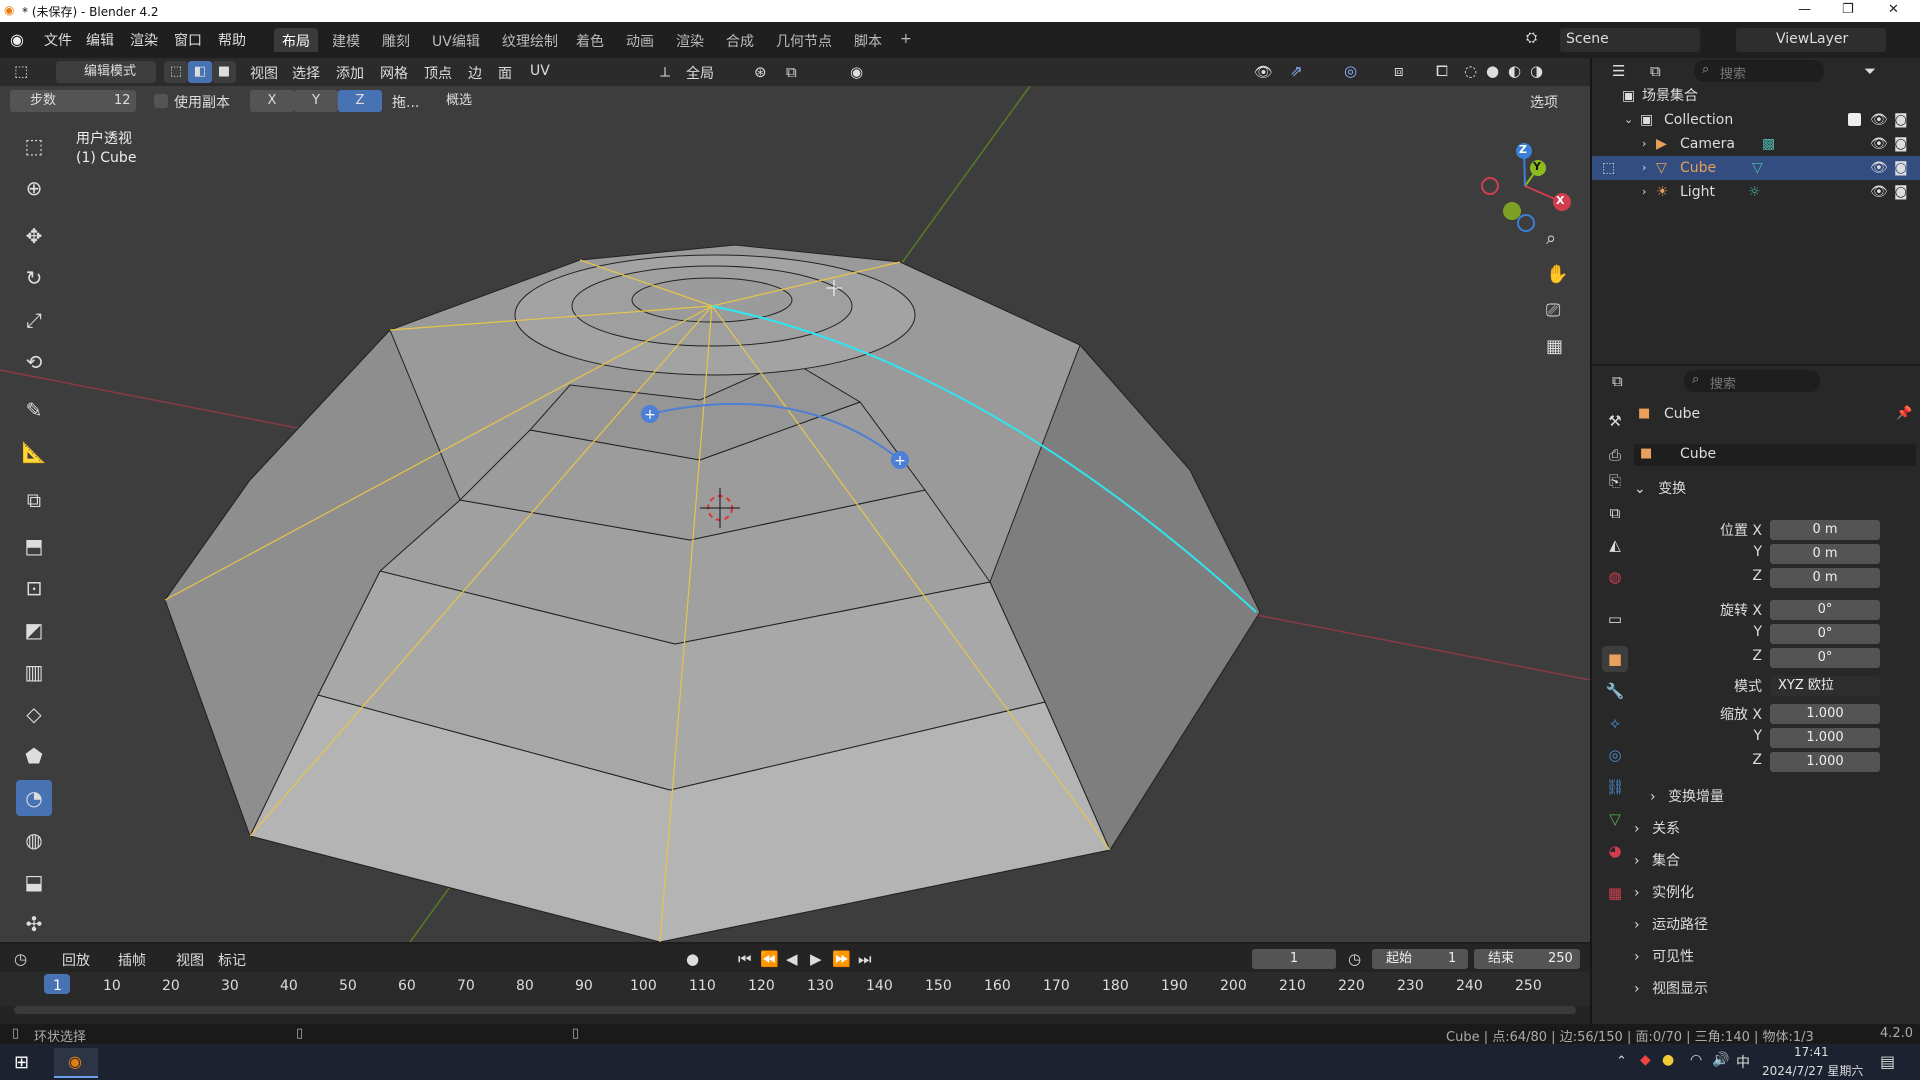  What do you see at coordinates (868, 40) in the screenshot?
I see `tab-scripting: 脚本` at bounding box center [868, 40].